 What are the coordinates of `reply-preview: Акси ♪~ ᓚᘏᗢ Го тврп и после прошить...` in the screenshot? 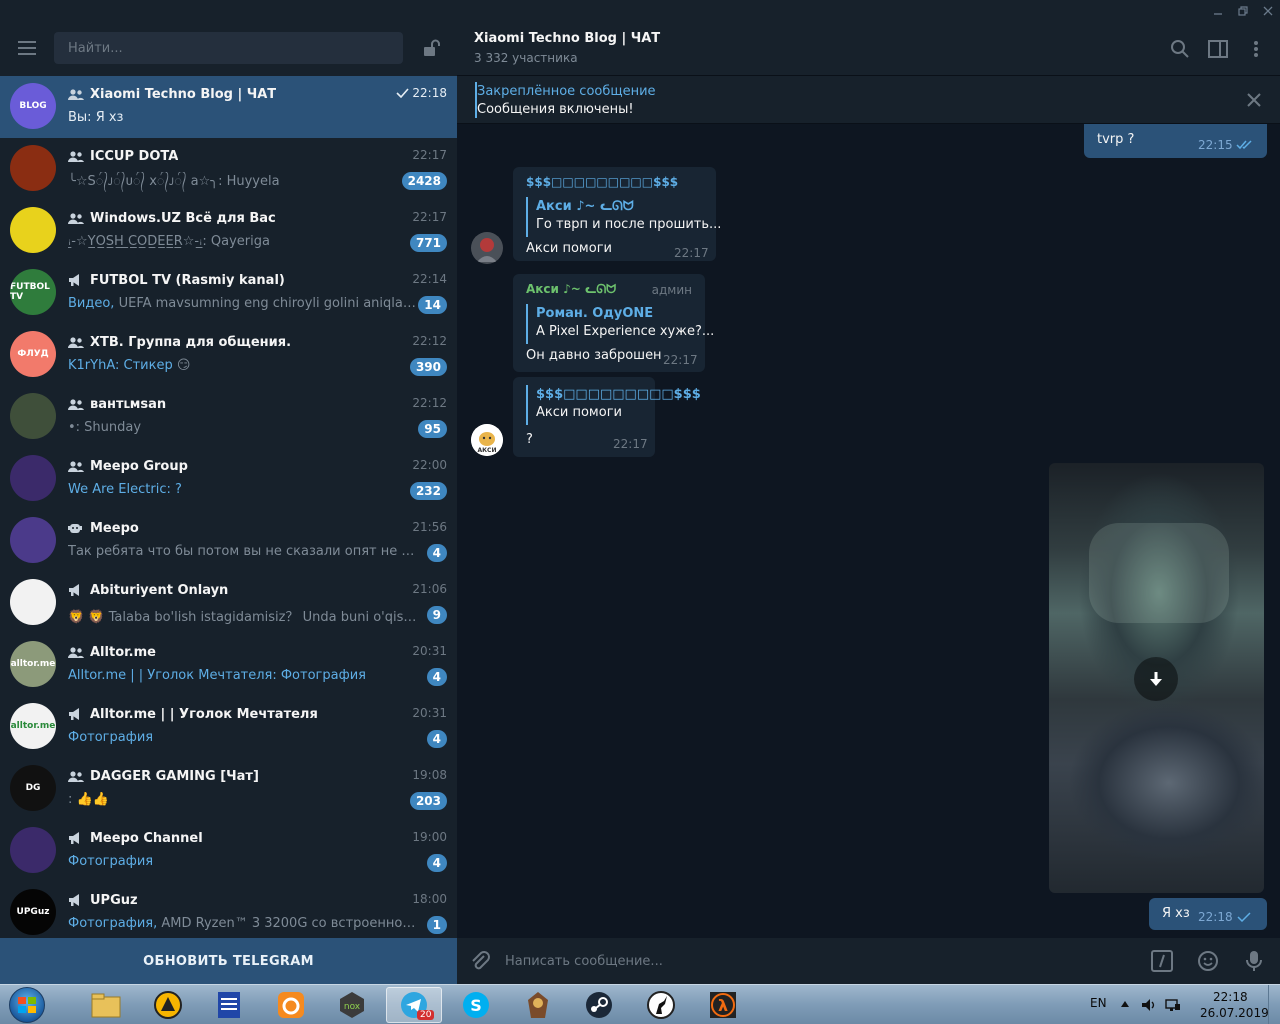 It's located at (623, 217).